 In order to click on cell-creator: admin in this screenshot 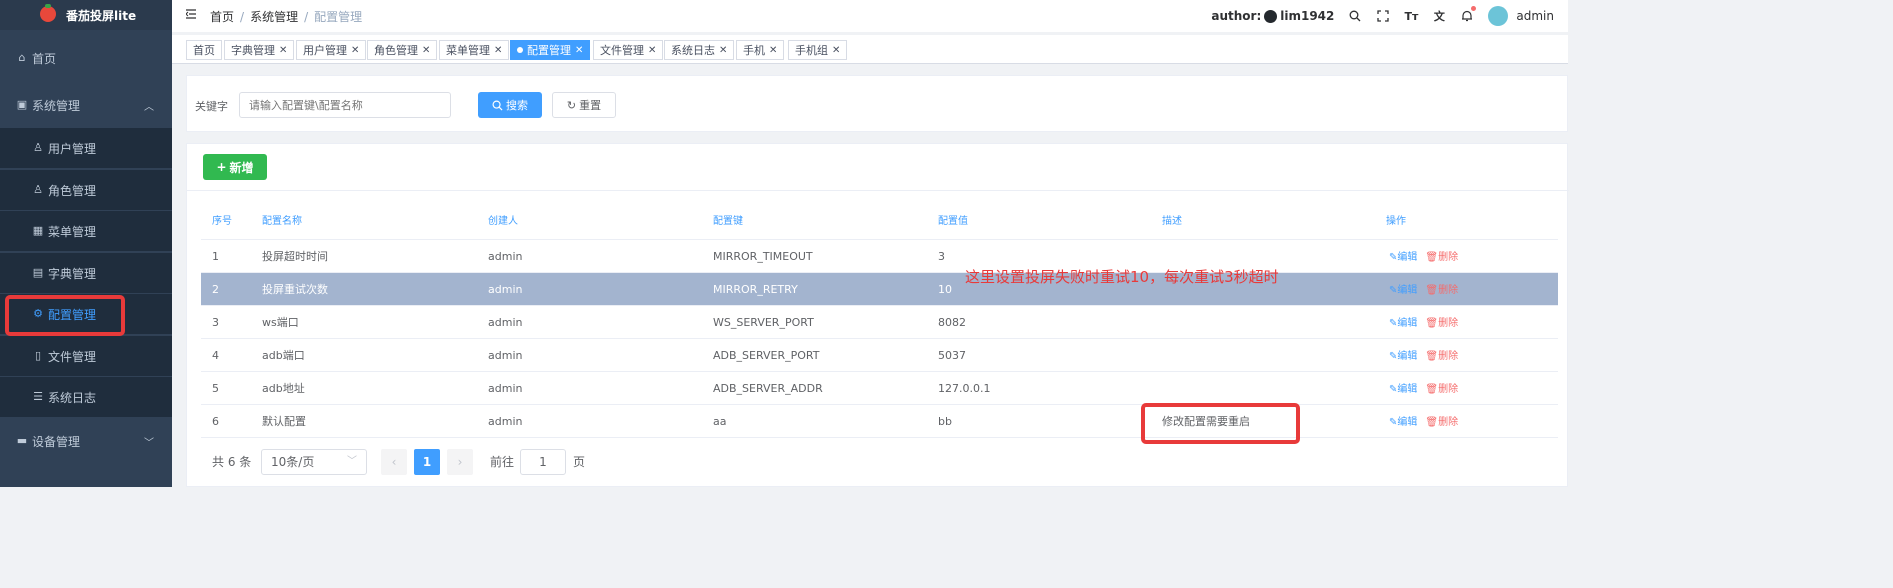, I will do `click(505, 256)`.